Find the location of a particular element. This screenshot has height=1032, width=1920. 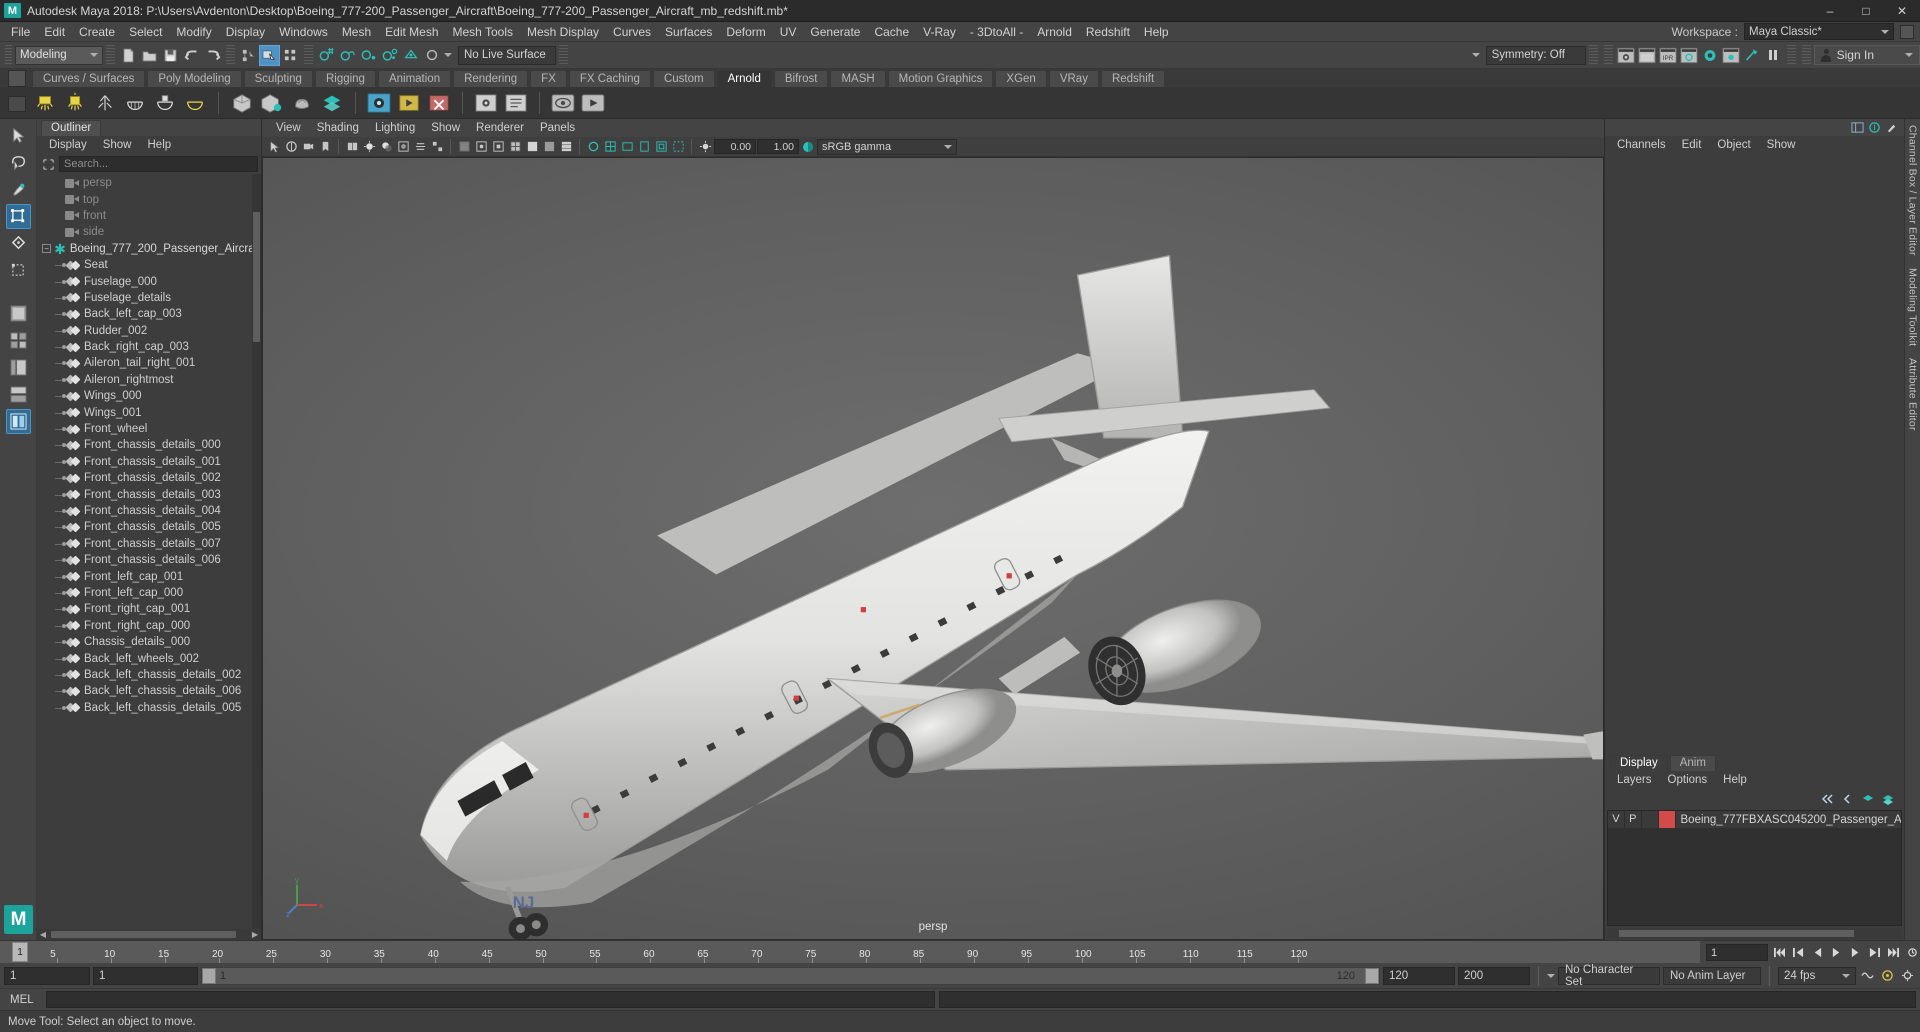

outliner-object-row: Front_chassis_details_003 is located at coordinates (149, 494).